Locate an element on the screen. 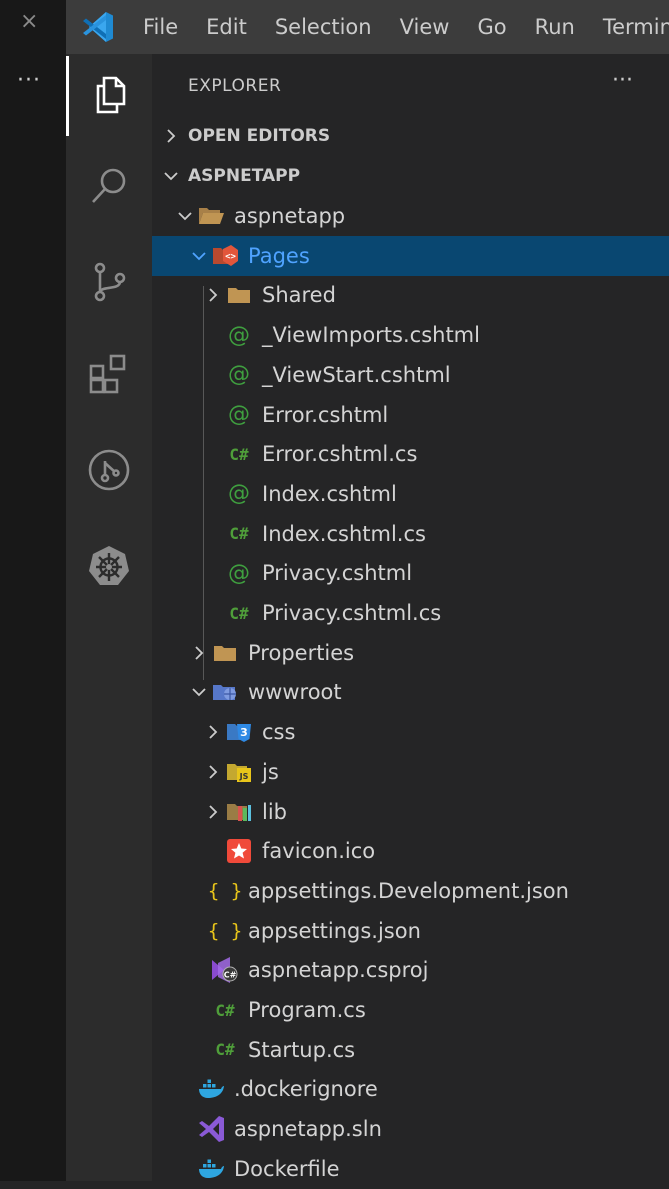 This screenshot has height=1189, width=669. css-folder-icon: 3 is located at coordinates (239, 732).